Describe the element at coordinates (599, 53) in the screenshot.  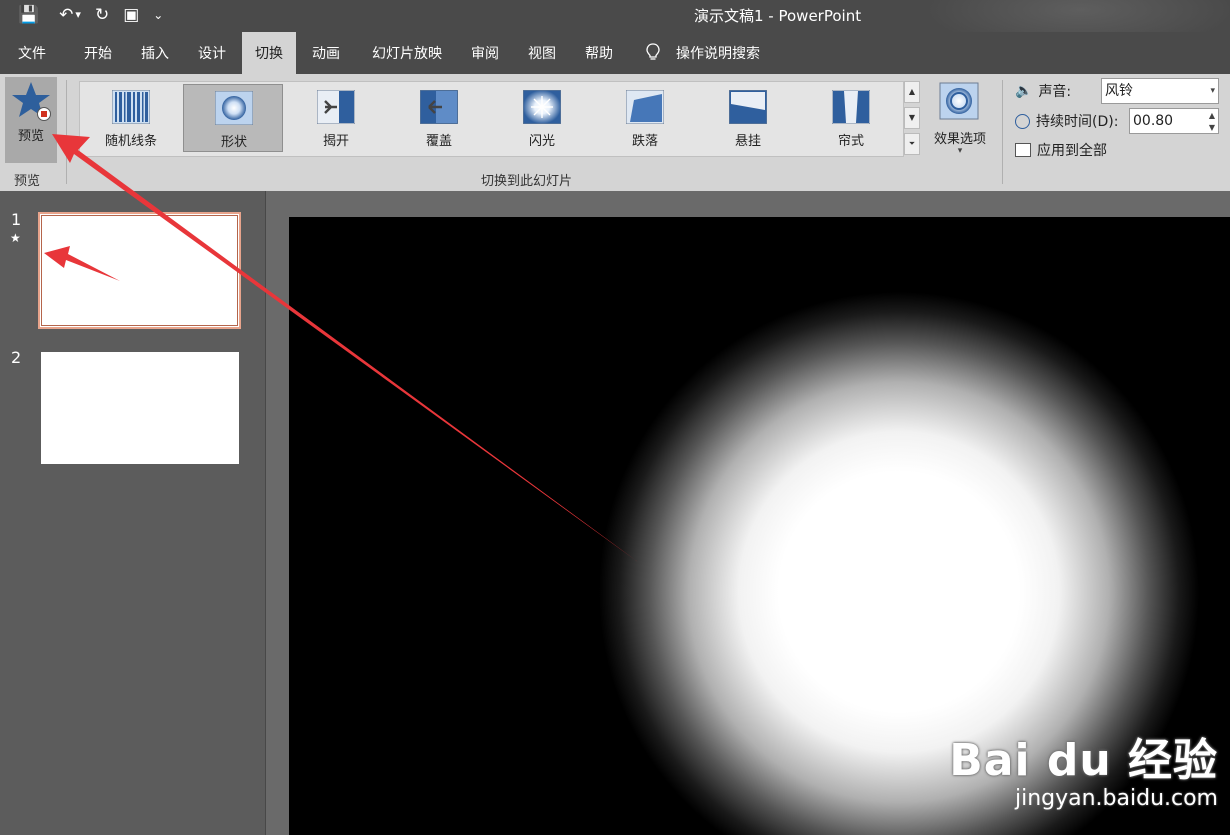
I see `tab-help: 帮助` at that location.